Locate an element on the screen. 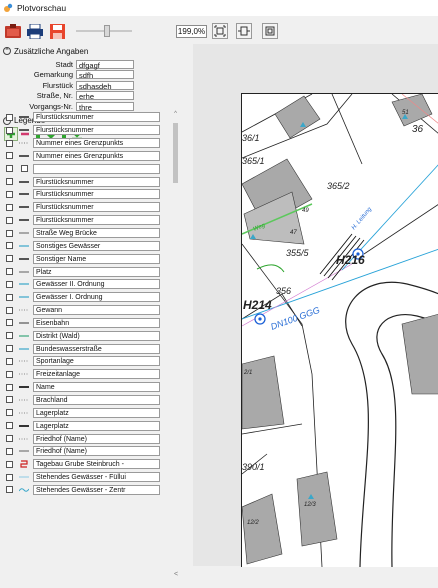 The height and width of the screenshot is (588, 438). folder-icon is located at coordinates (13, 31).